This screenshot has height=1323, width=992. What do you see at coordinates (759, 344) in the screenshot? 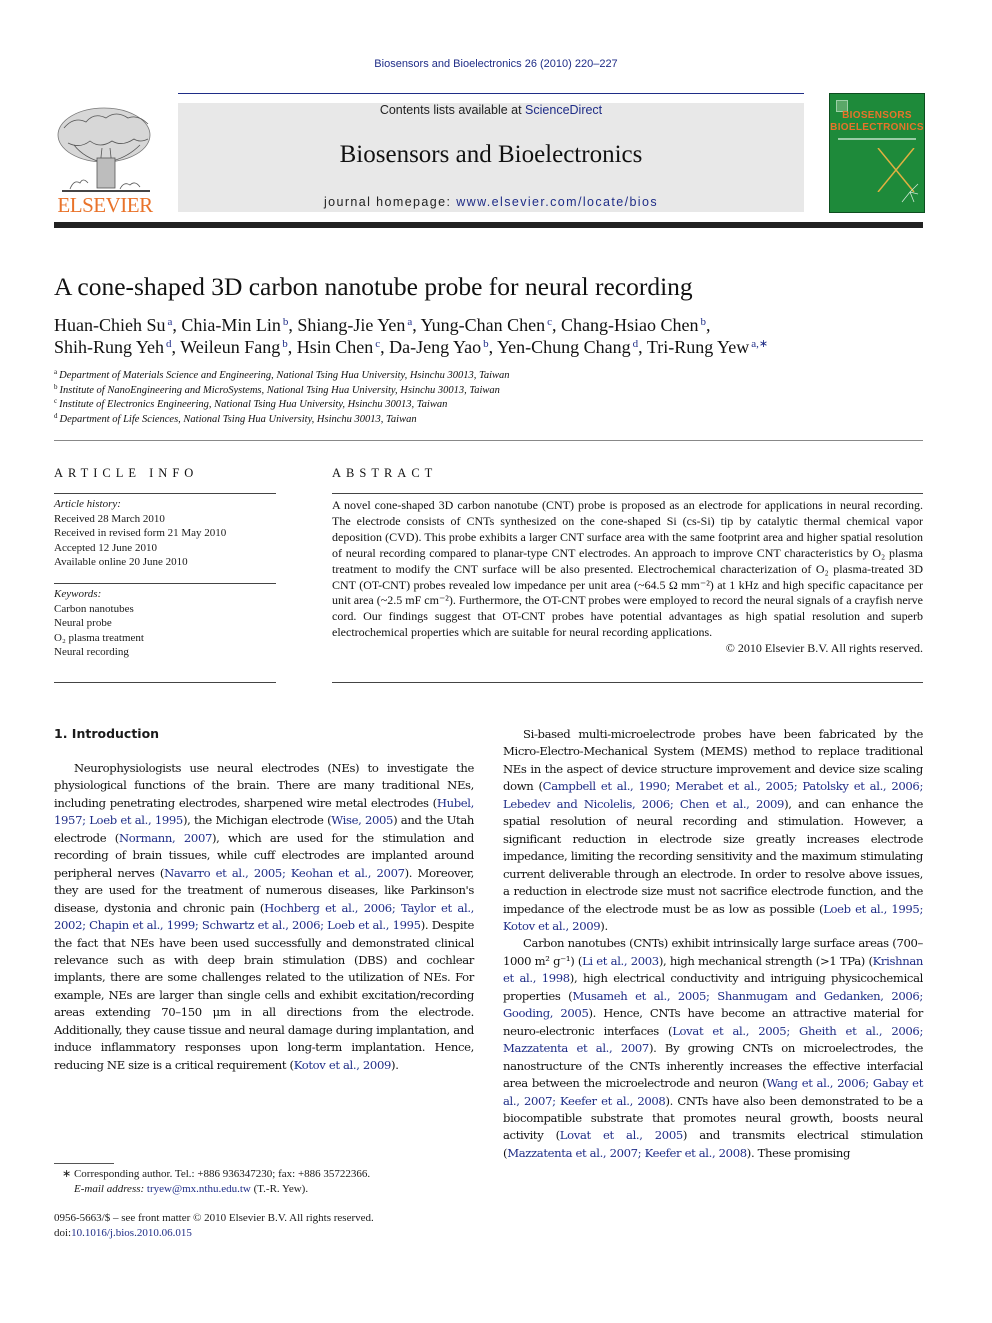
I see `author-affiliation-marker: a,∗` at bounding box center [759, 344].